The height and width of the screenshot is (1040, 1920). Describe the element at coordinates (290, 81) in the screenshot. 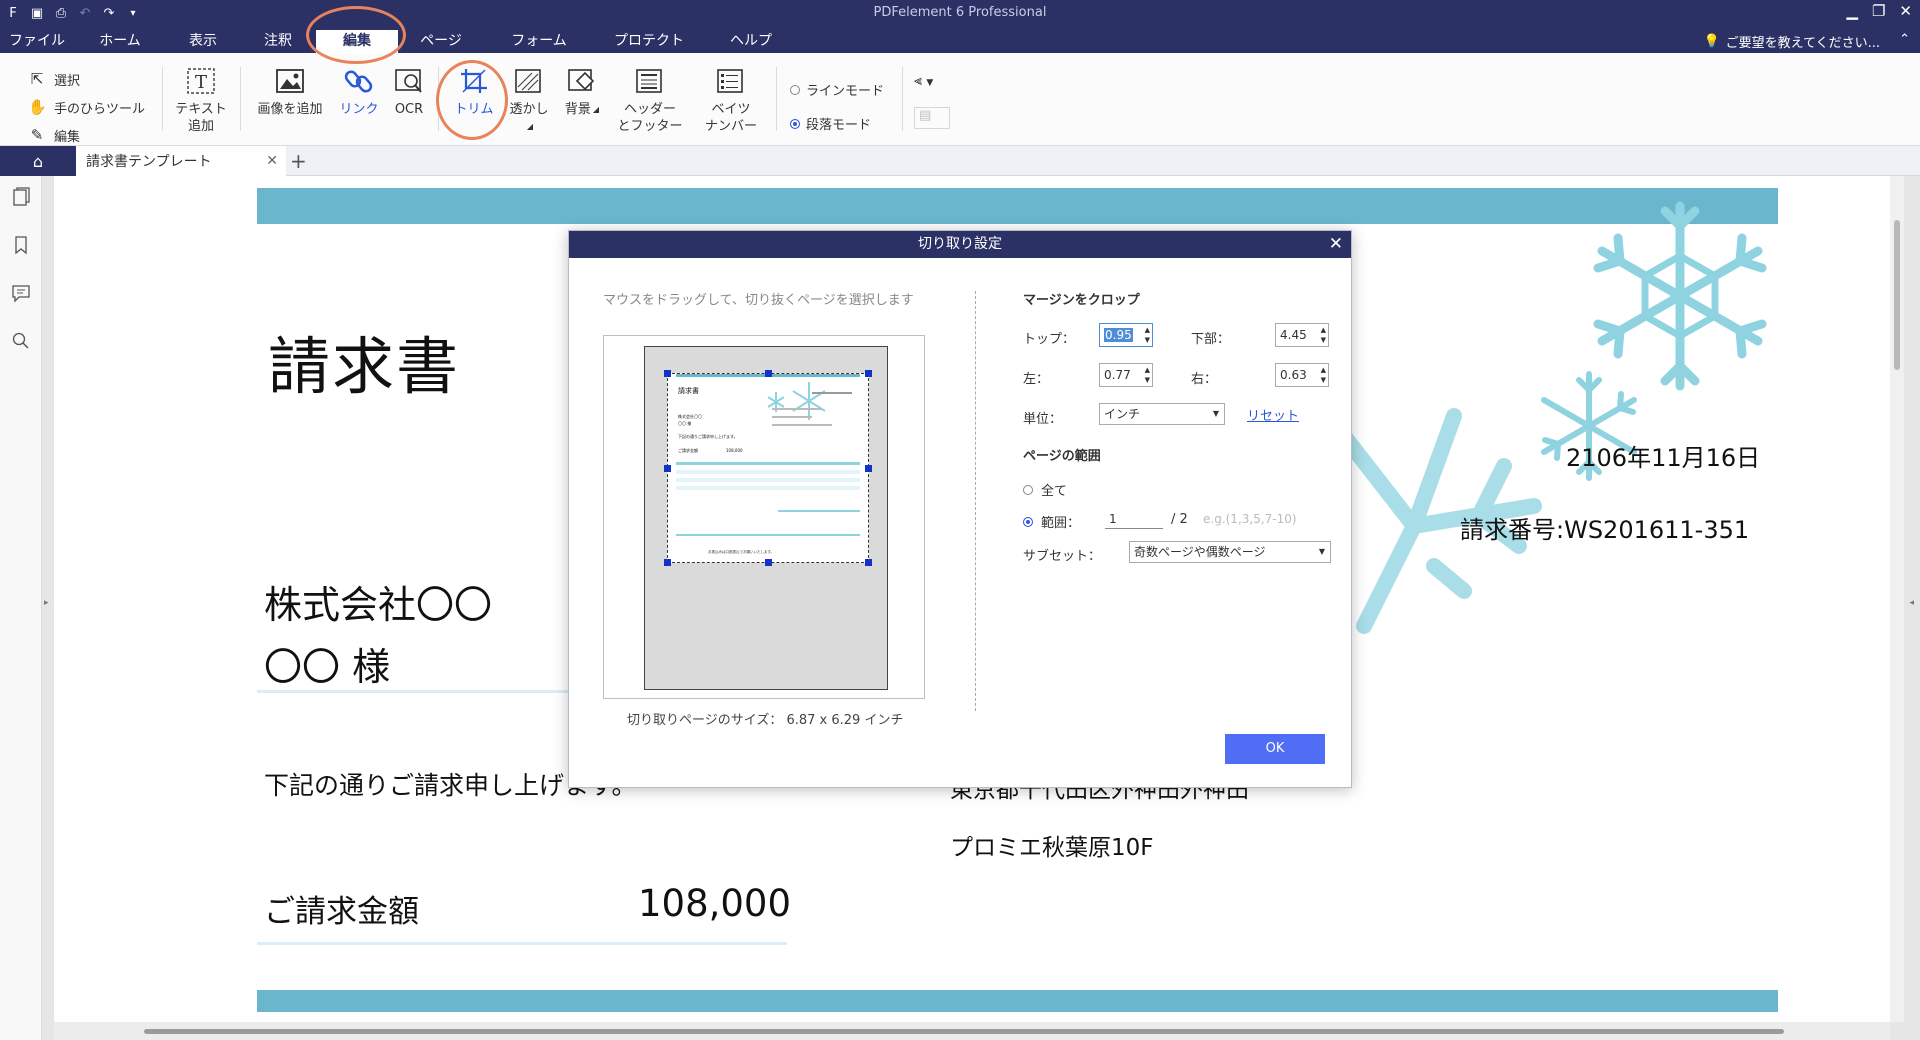

I see `image-icon` at that location.